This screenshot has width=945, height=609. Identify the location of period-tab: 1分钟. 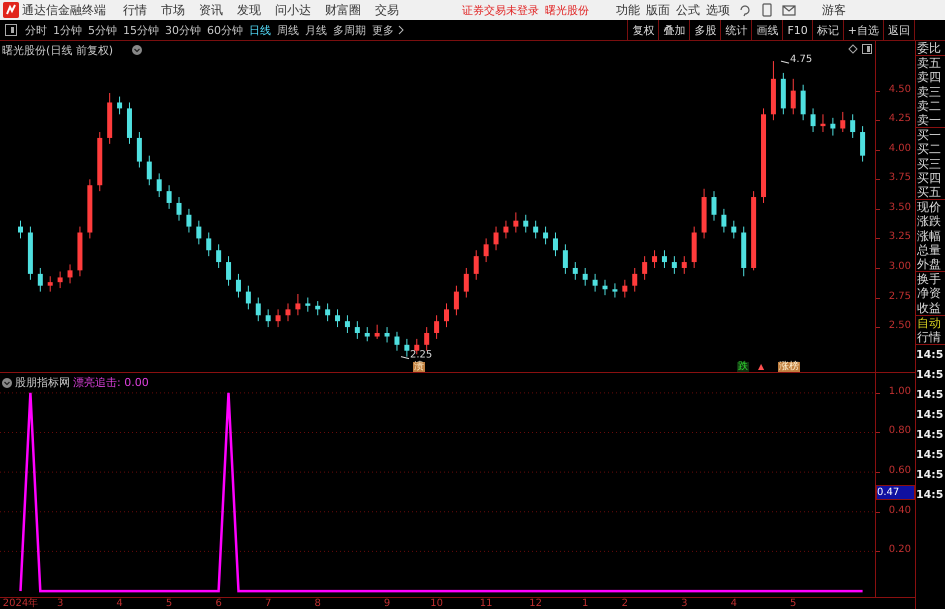
(67, 30).